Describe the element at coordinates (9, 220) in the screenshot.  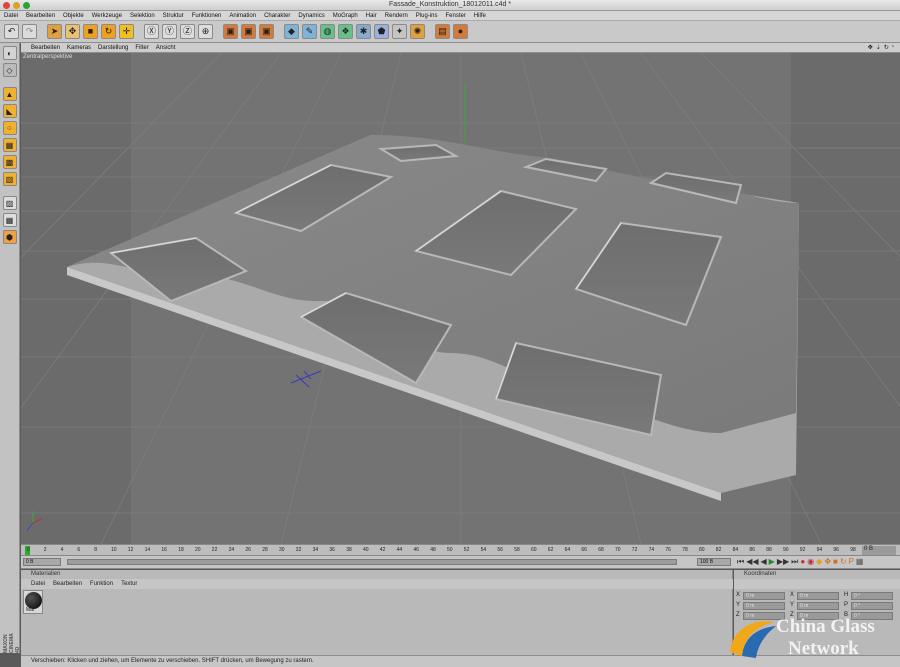
I see `snap-icon: ▦` at that location.